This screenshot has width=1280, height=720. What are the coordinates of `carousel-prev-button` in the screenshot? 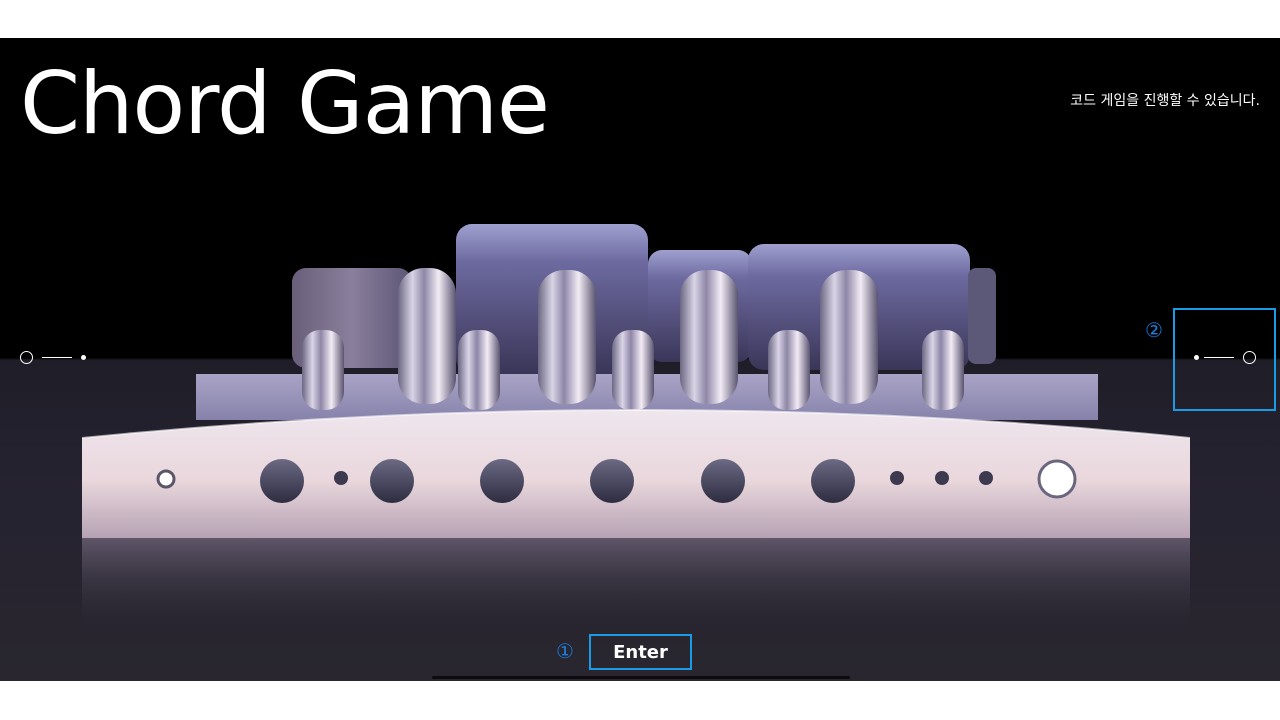 It's located at (55, 359).